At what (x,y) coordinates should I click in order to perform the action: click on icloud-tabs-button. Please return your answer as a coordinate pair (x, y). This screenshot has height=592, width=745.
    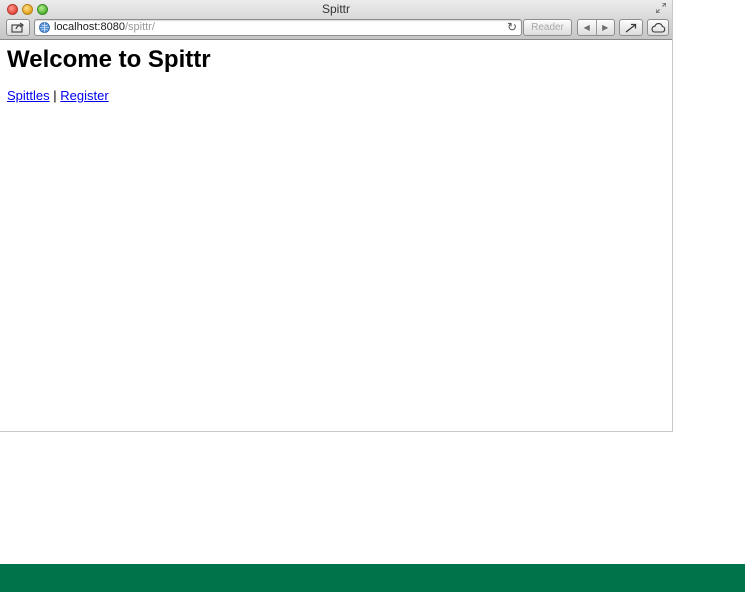
    Looking at the image, I should click on (658, 27).